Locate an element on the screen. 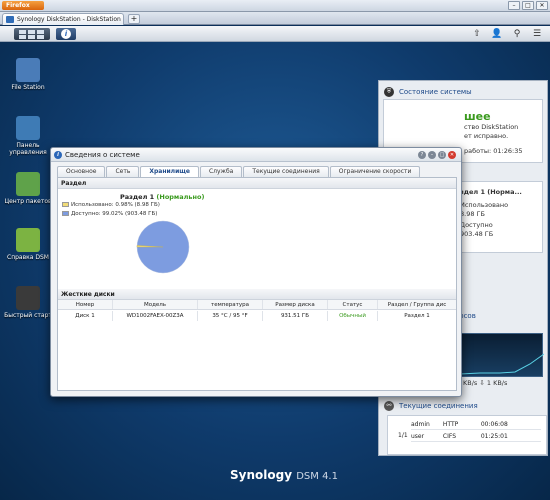  window-titlebar: i Сведения о системе ? – □ ✕ is located at coordinates (256, 155).